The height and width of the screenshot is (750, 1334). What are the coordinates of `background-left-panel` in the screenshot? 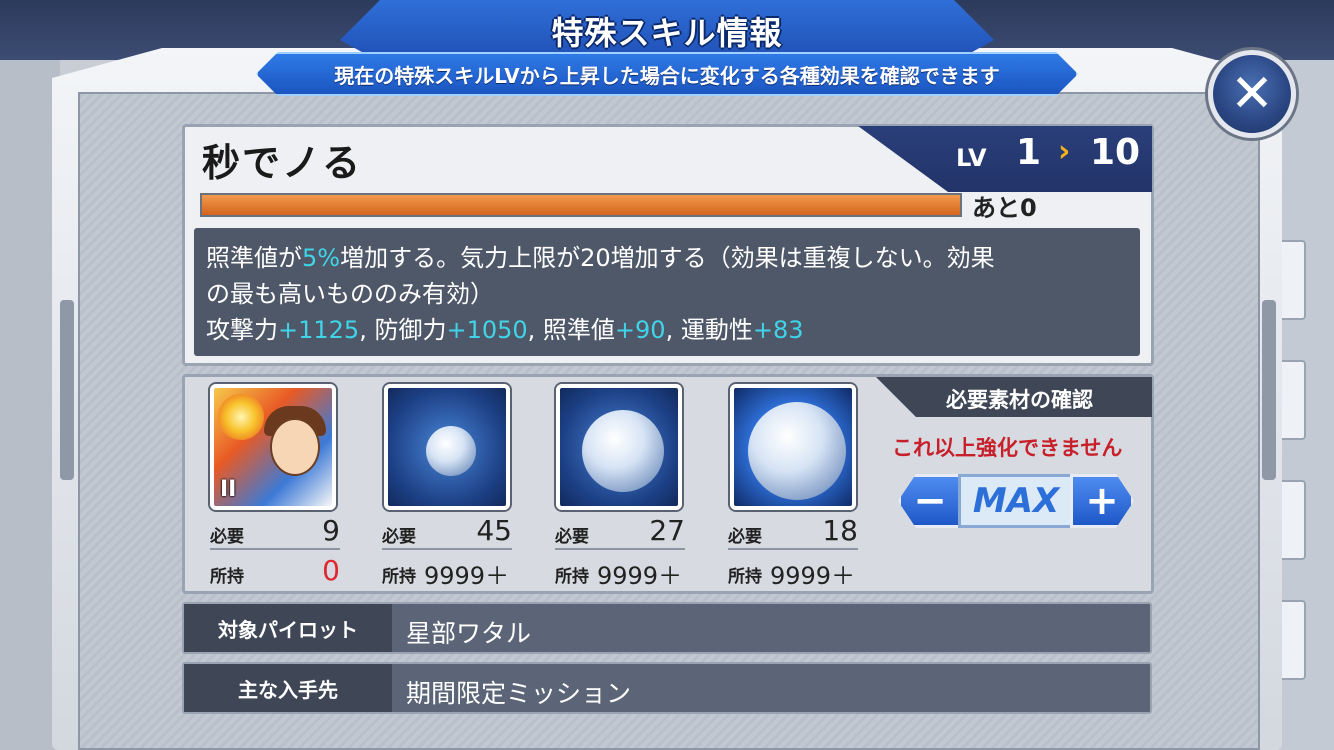 It's located at (30, 405).